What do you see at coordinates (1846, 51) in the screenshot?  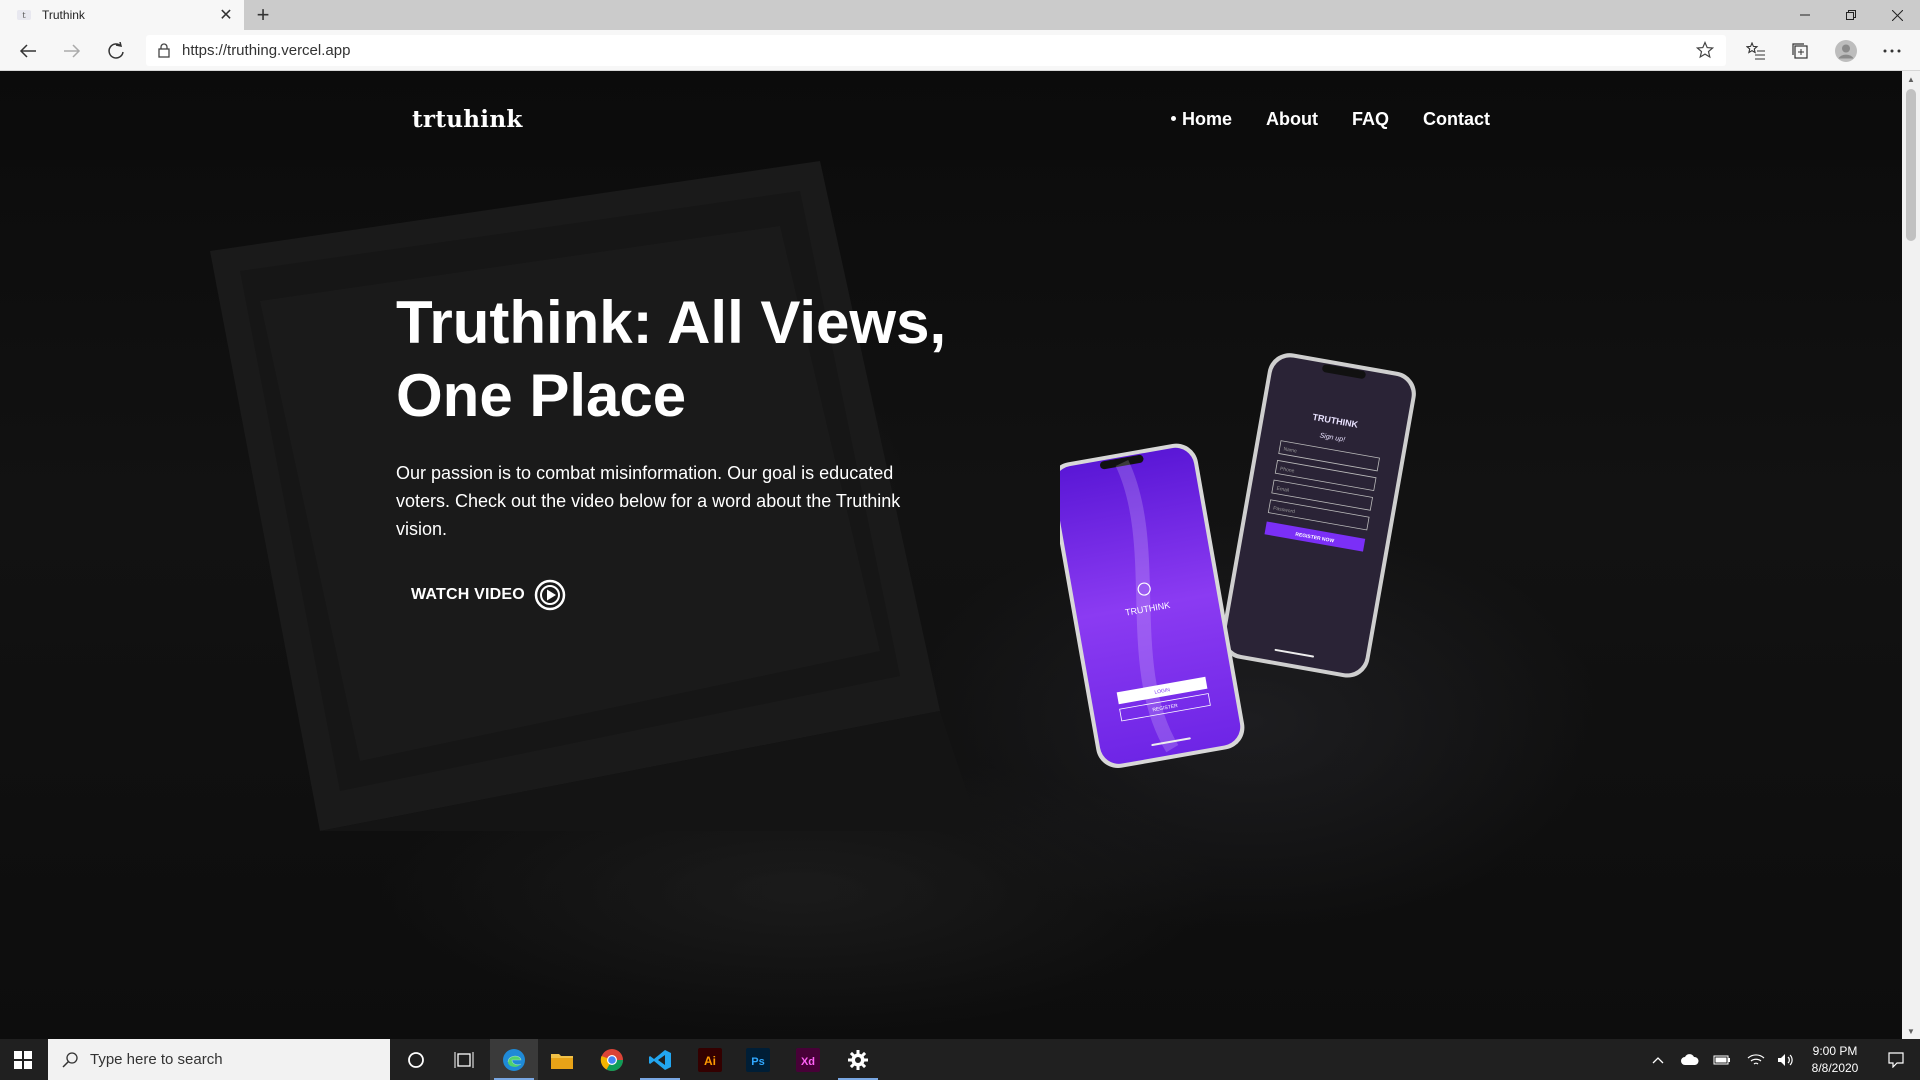 I see `profile-avatar-icon` at bounding box center [1846, 51].